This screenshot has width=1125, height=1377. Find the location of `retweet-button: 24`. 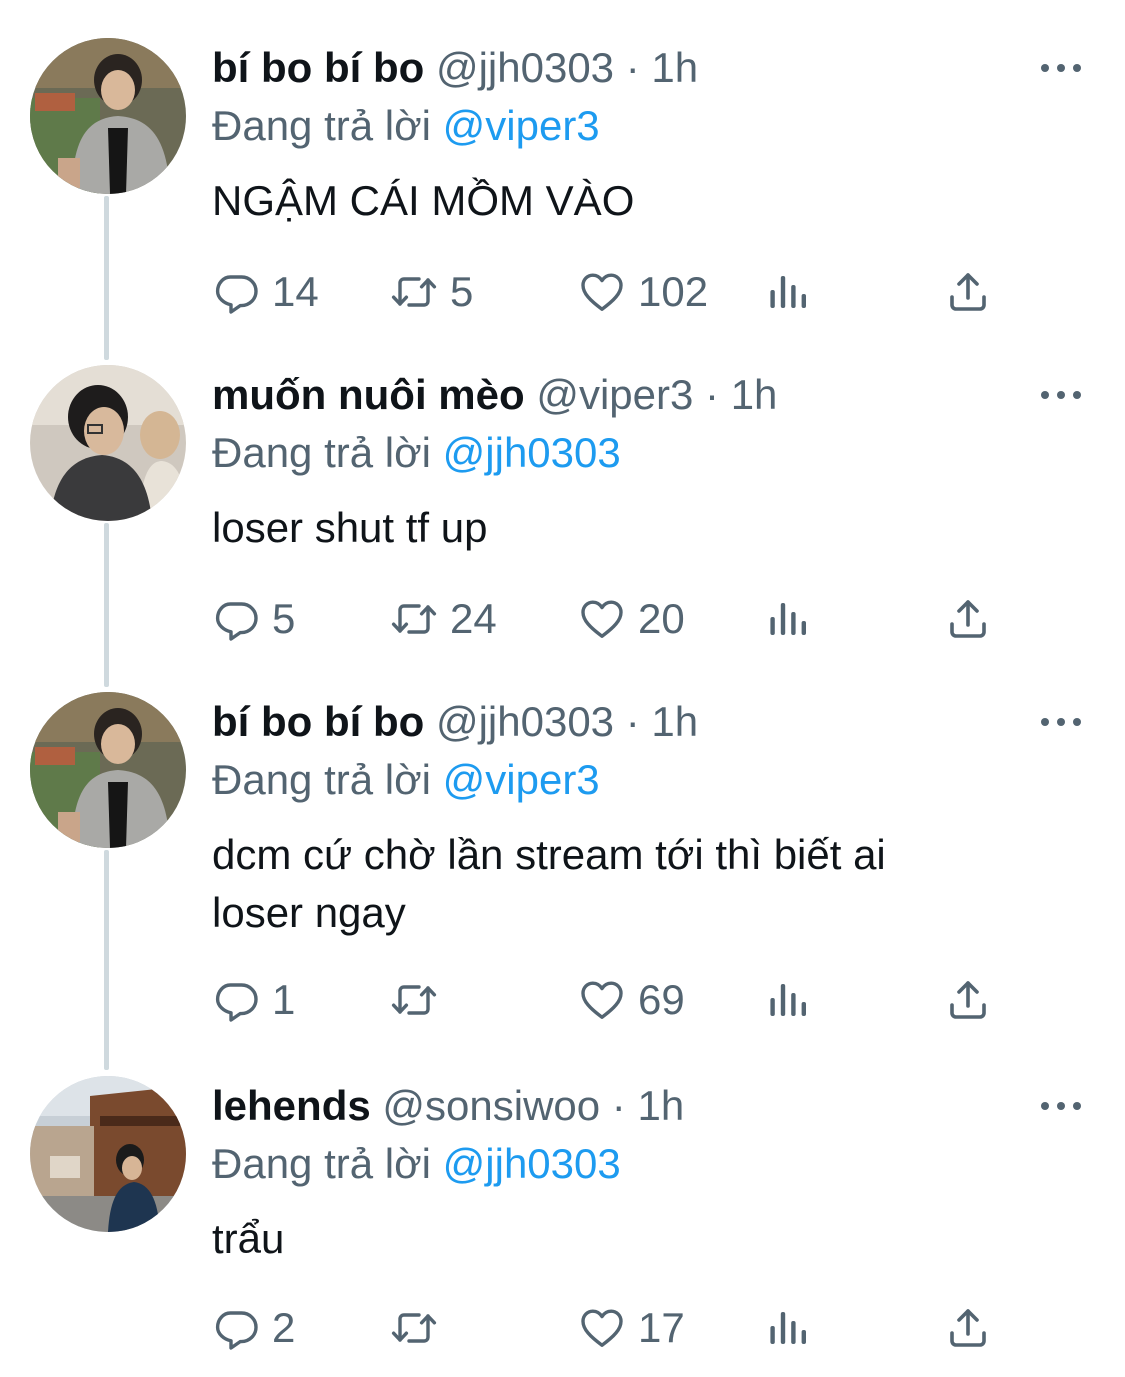

retweet-button: 24 is located at coordinates (443, 619).